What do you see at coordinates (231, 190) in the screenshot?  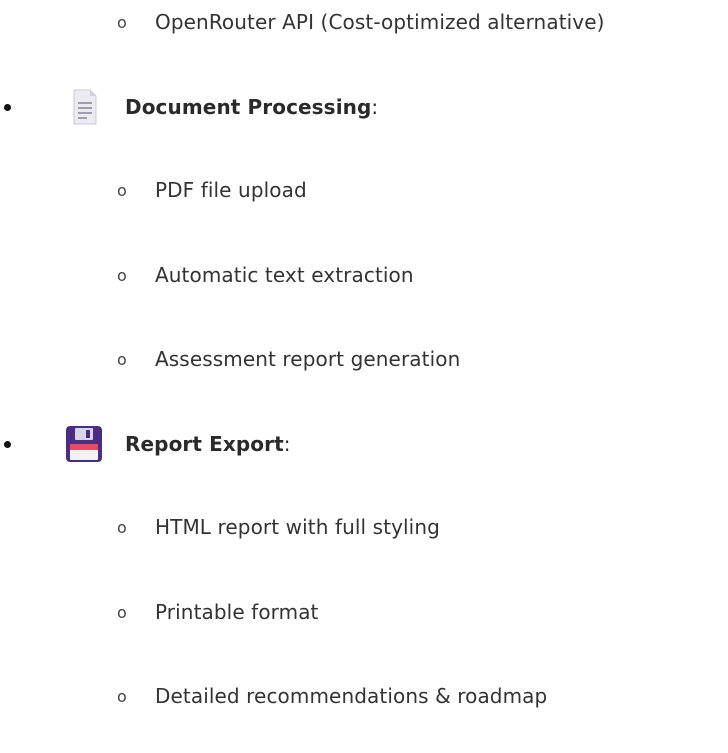 I see `list-item-text: PDF file upload` at bounding box center [231, 190].